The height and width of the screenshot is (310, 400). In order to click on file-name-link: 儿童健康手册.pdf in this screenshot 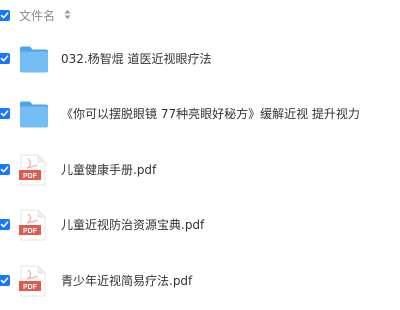, I will do `click(108, 169)`.